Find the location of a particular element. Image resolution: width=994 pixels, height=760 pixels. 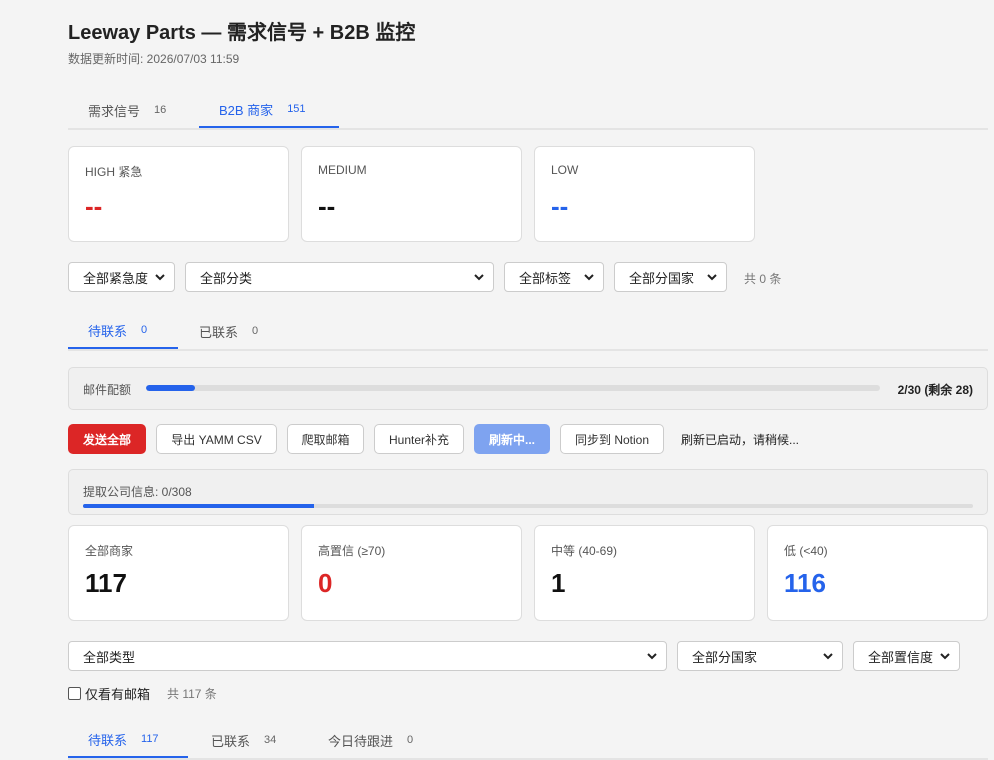

send-all-button: 发送全部 is located at coordinates (107, 439).